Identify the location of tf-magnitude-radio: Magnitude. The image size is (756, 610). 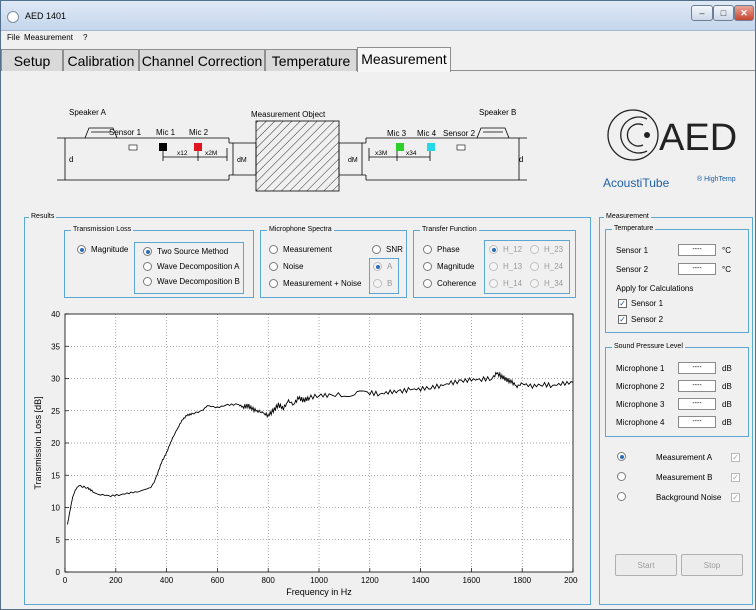
(448, 266).